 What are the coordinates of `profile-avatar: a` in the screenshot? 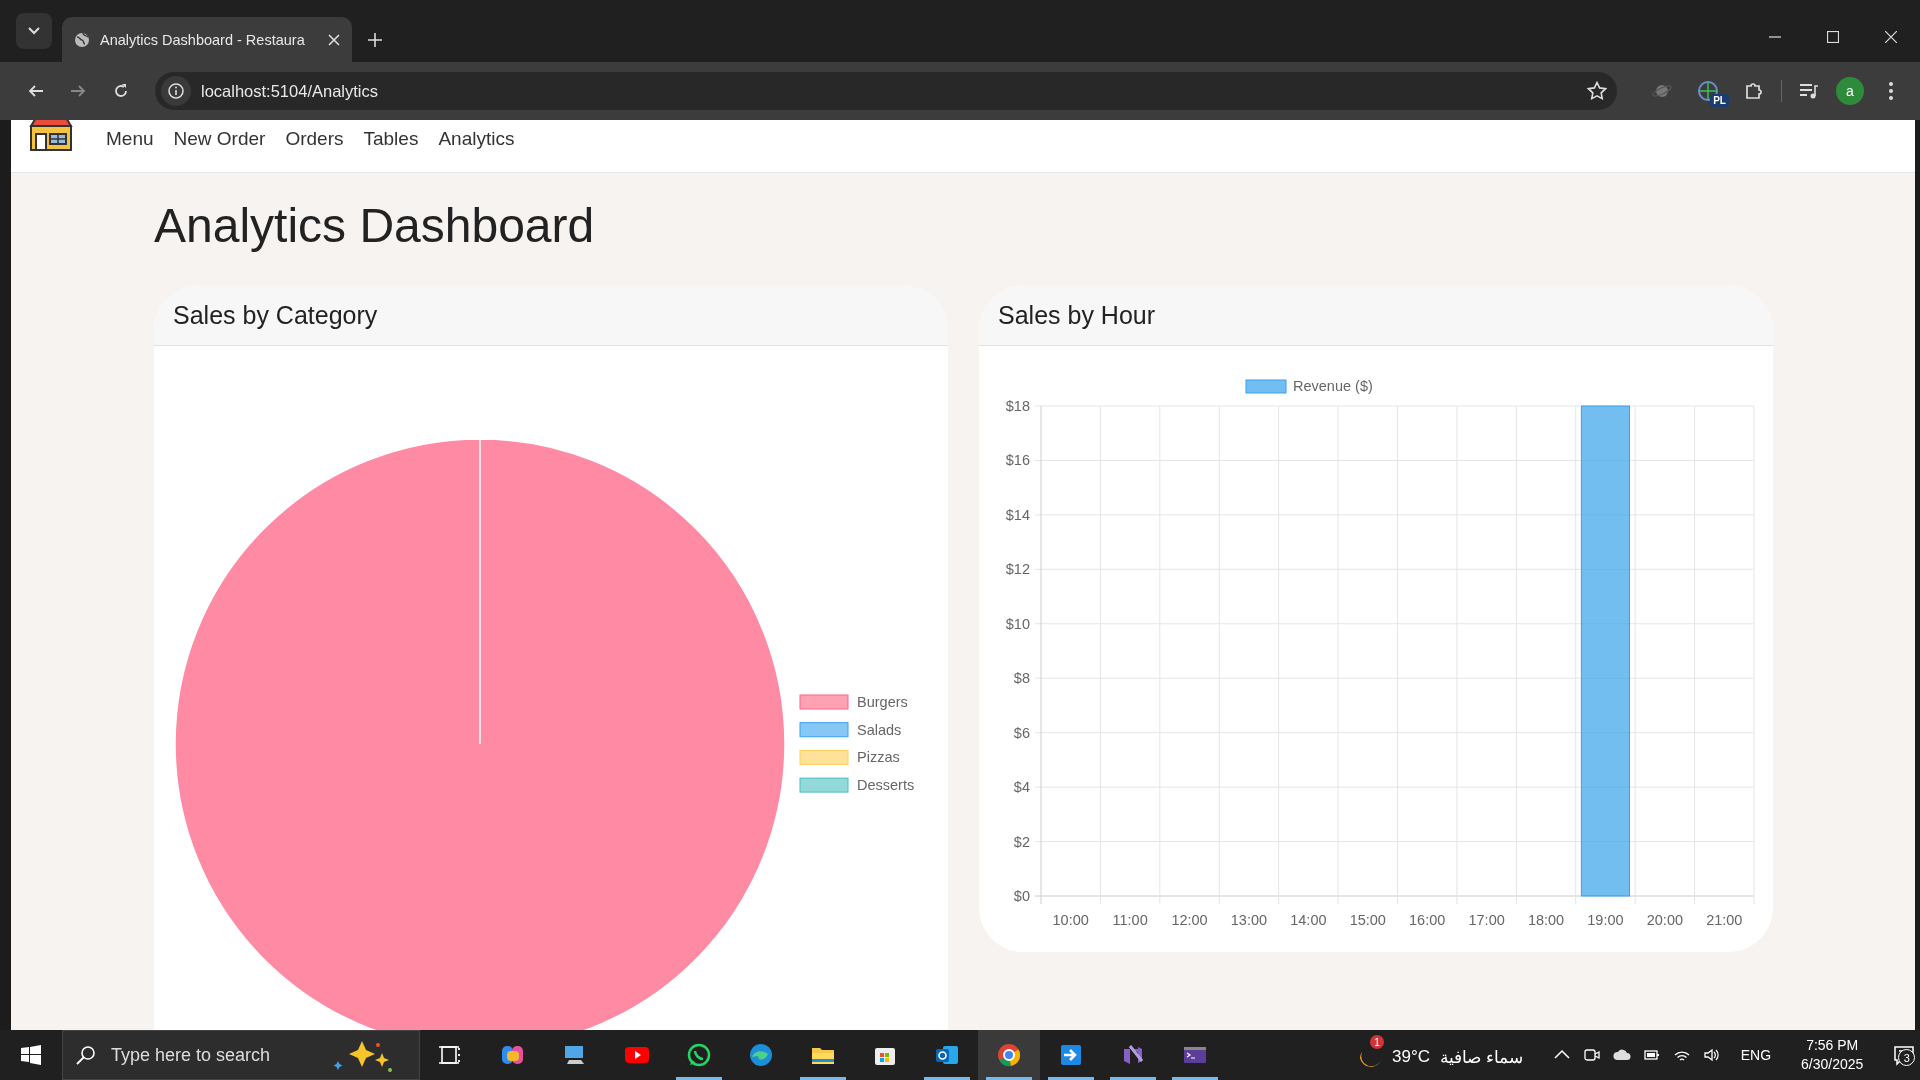 It's located at (1850, 91).